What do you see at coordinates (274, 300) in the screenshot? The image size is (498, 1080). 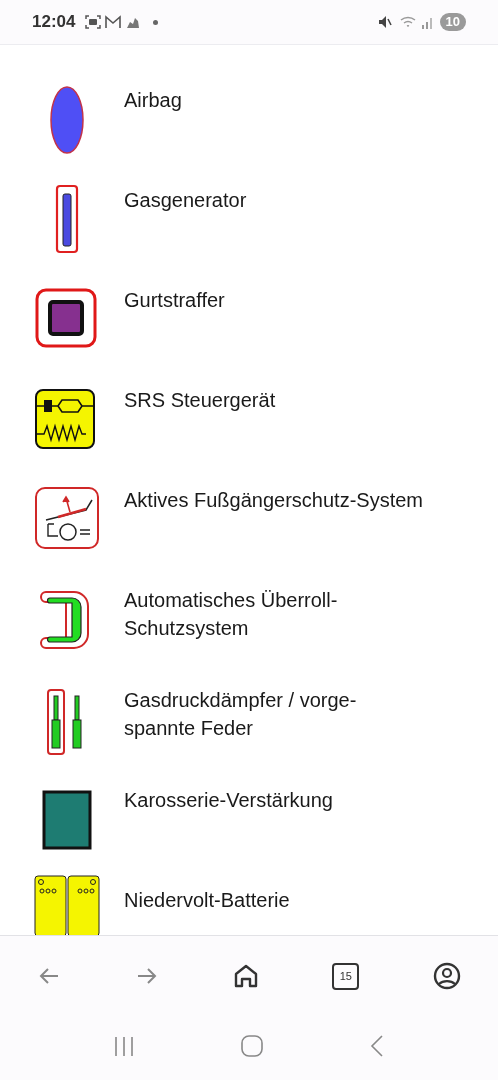 I see `item-label: Gurtstraffer` at bounding box center [274, 300].